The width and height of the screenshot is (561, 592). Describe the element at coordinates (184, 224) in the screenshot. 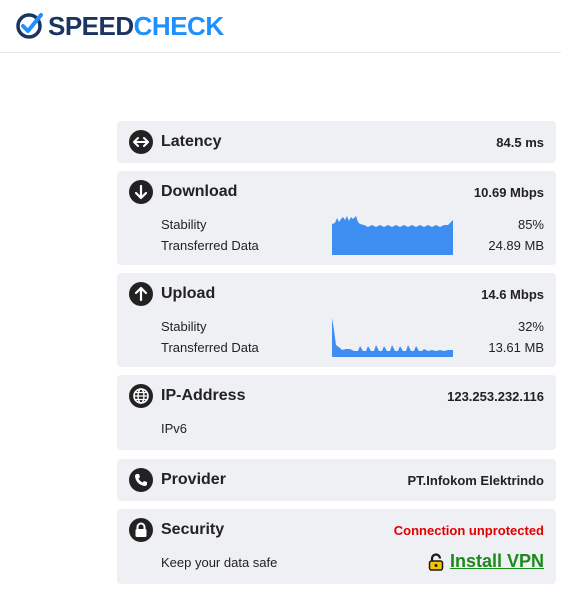

I see `download-stability-label: Stability` at that location.